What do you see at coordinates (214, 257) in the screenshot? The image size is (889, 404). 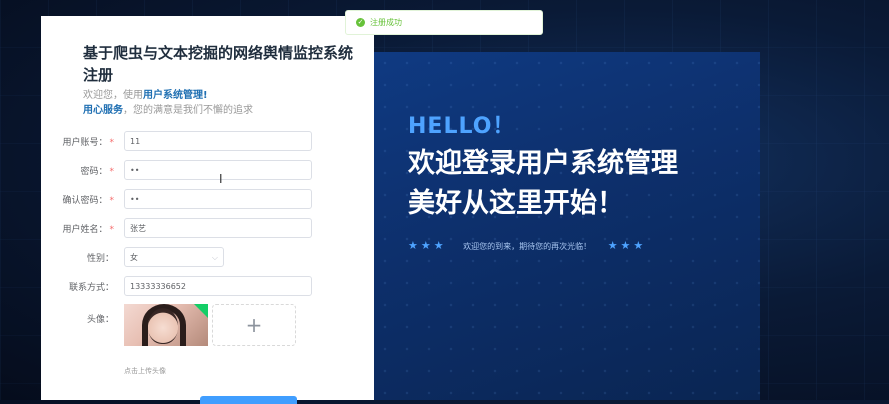 I see `chevron-down-icon: ⌵` at bounding box center [214, 257].